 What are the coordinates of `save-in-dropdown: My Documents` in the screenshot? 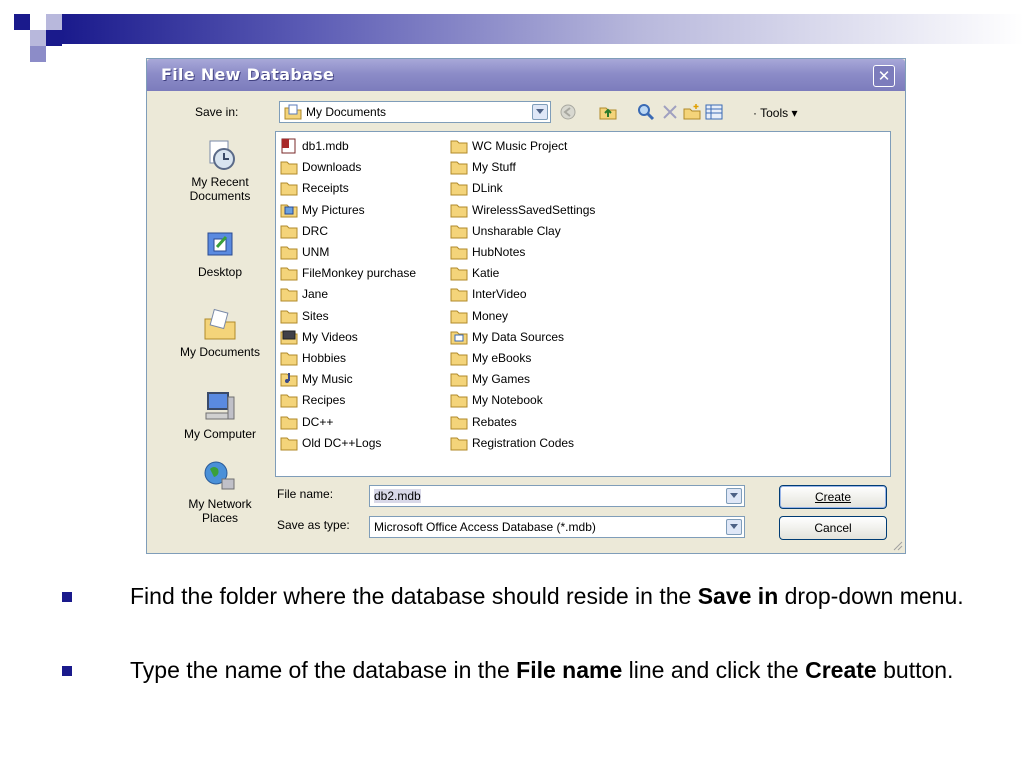 It's located at (415, 112).